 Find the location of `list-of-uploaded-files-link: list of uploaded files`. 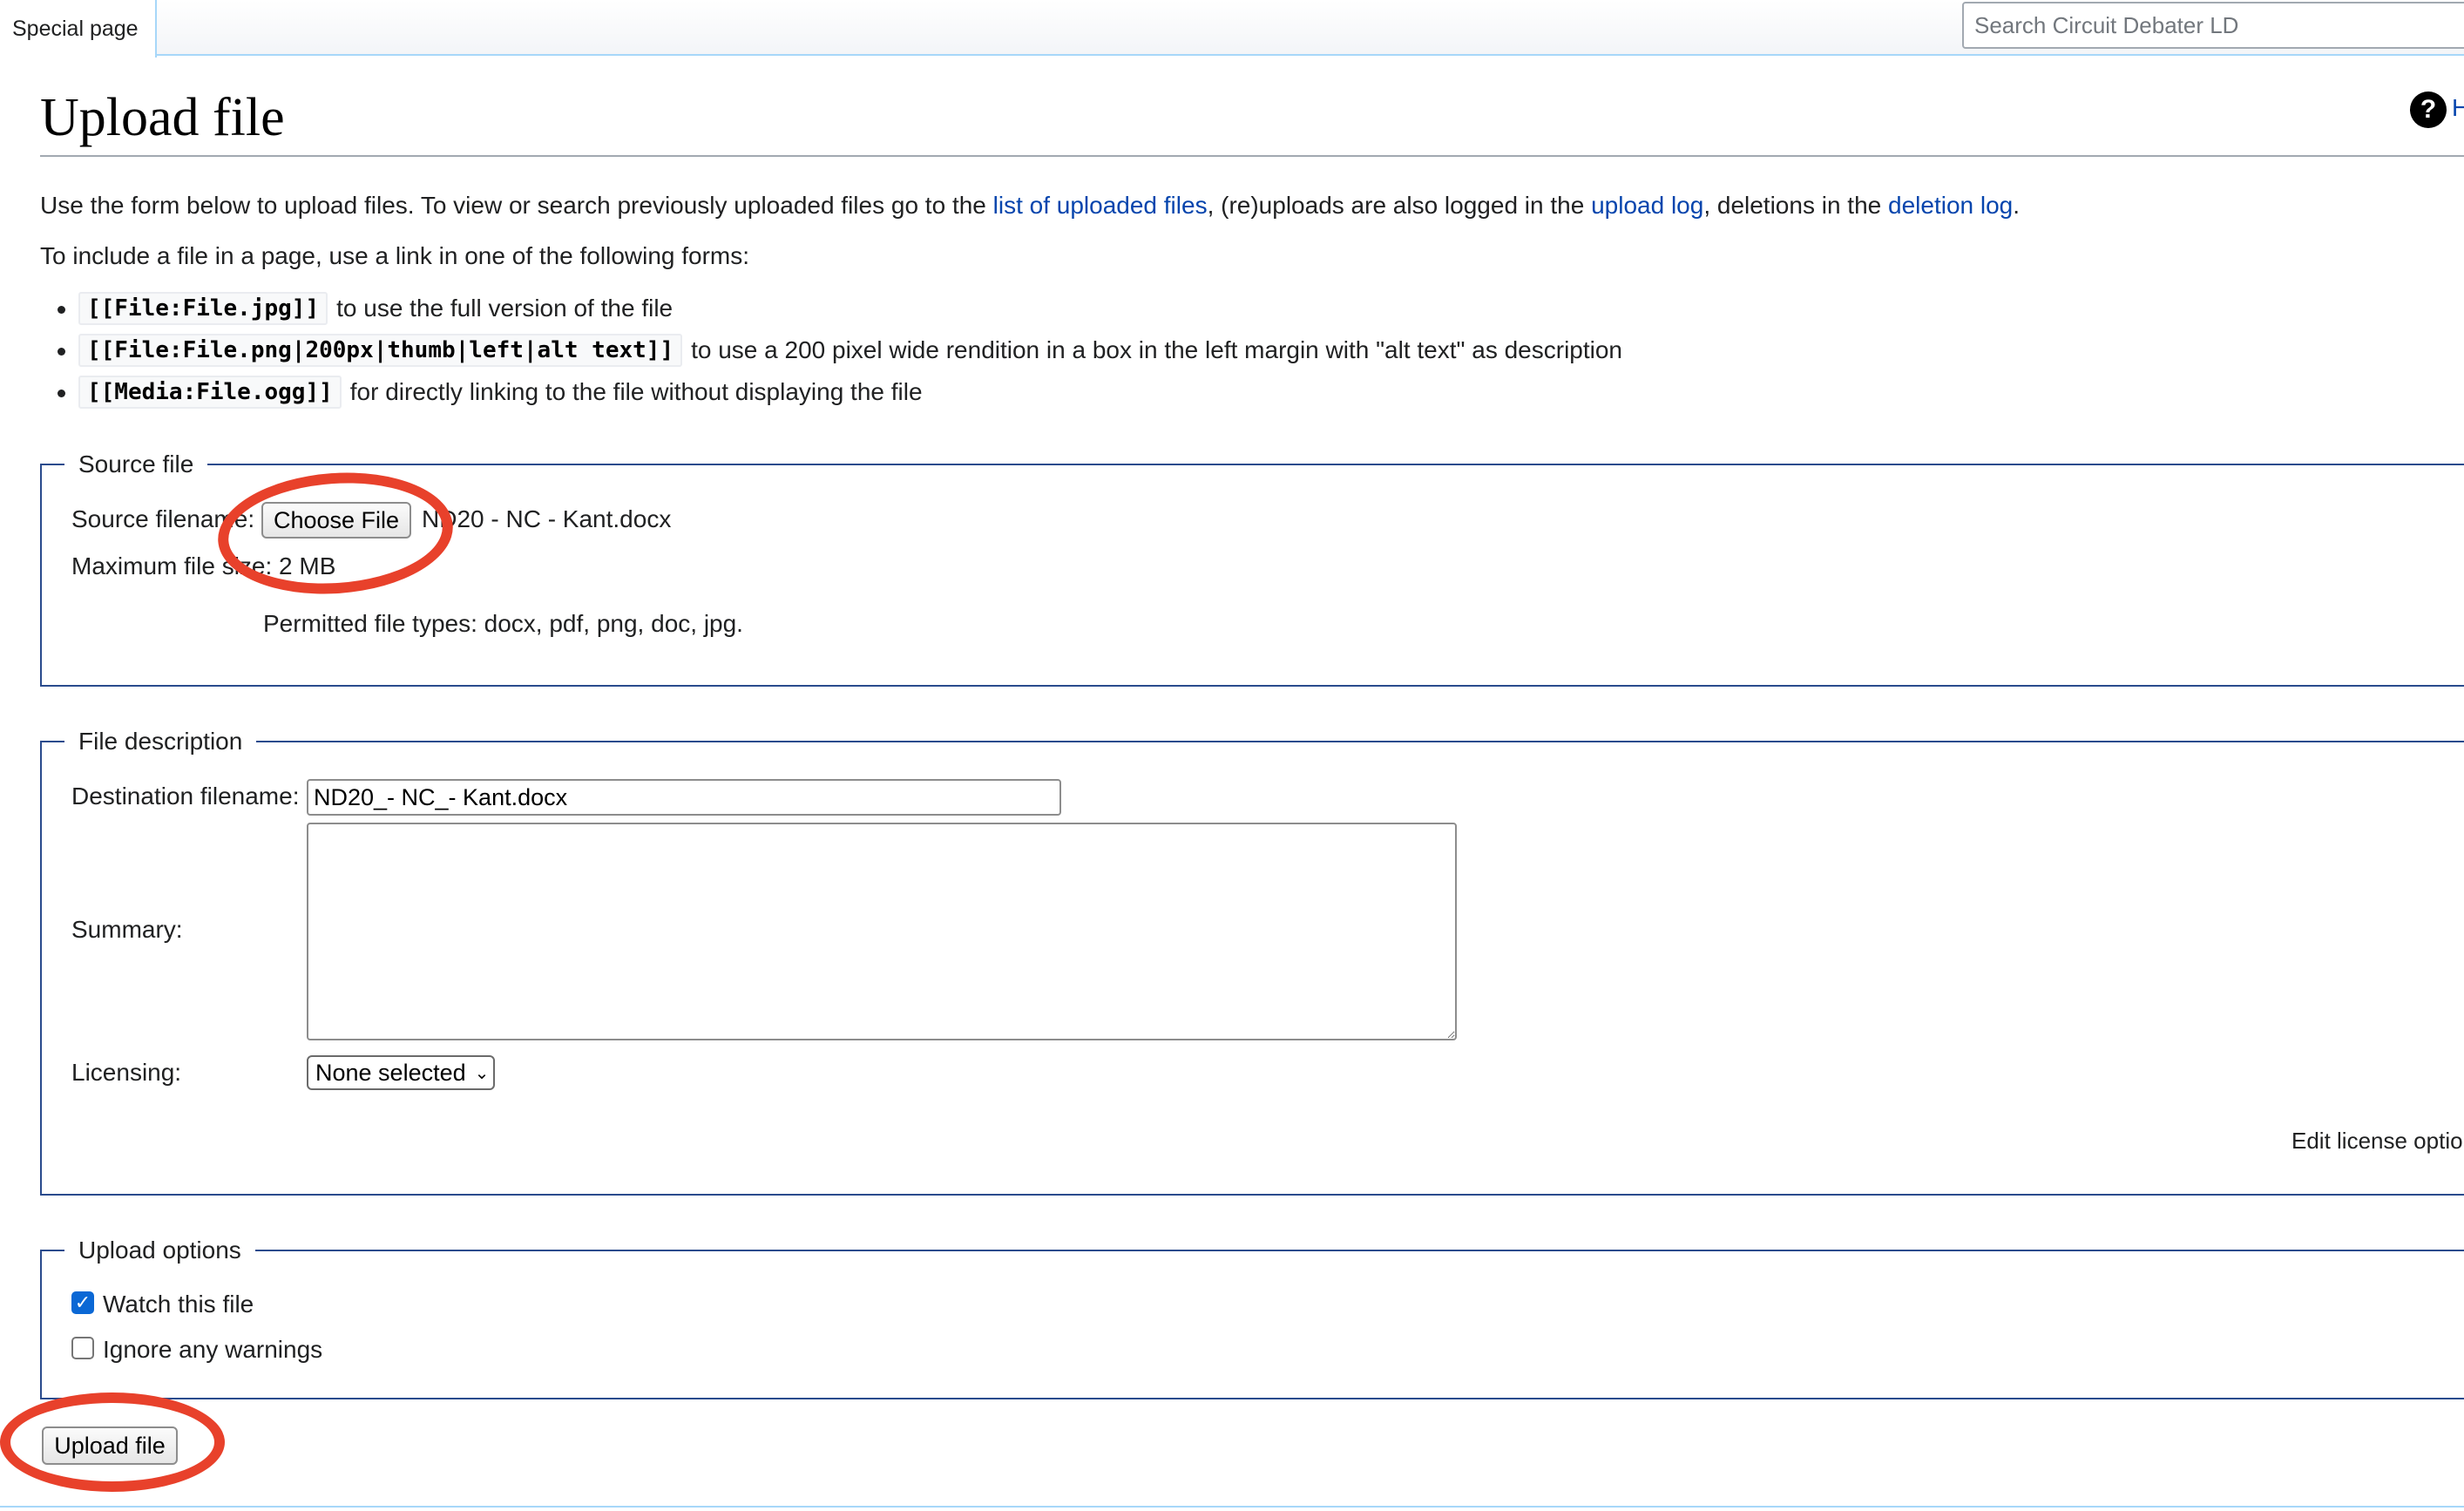

list-of-uploaded-files-link: list of uploaded files is located at coordinates (1100, 205).